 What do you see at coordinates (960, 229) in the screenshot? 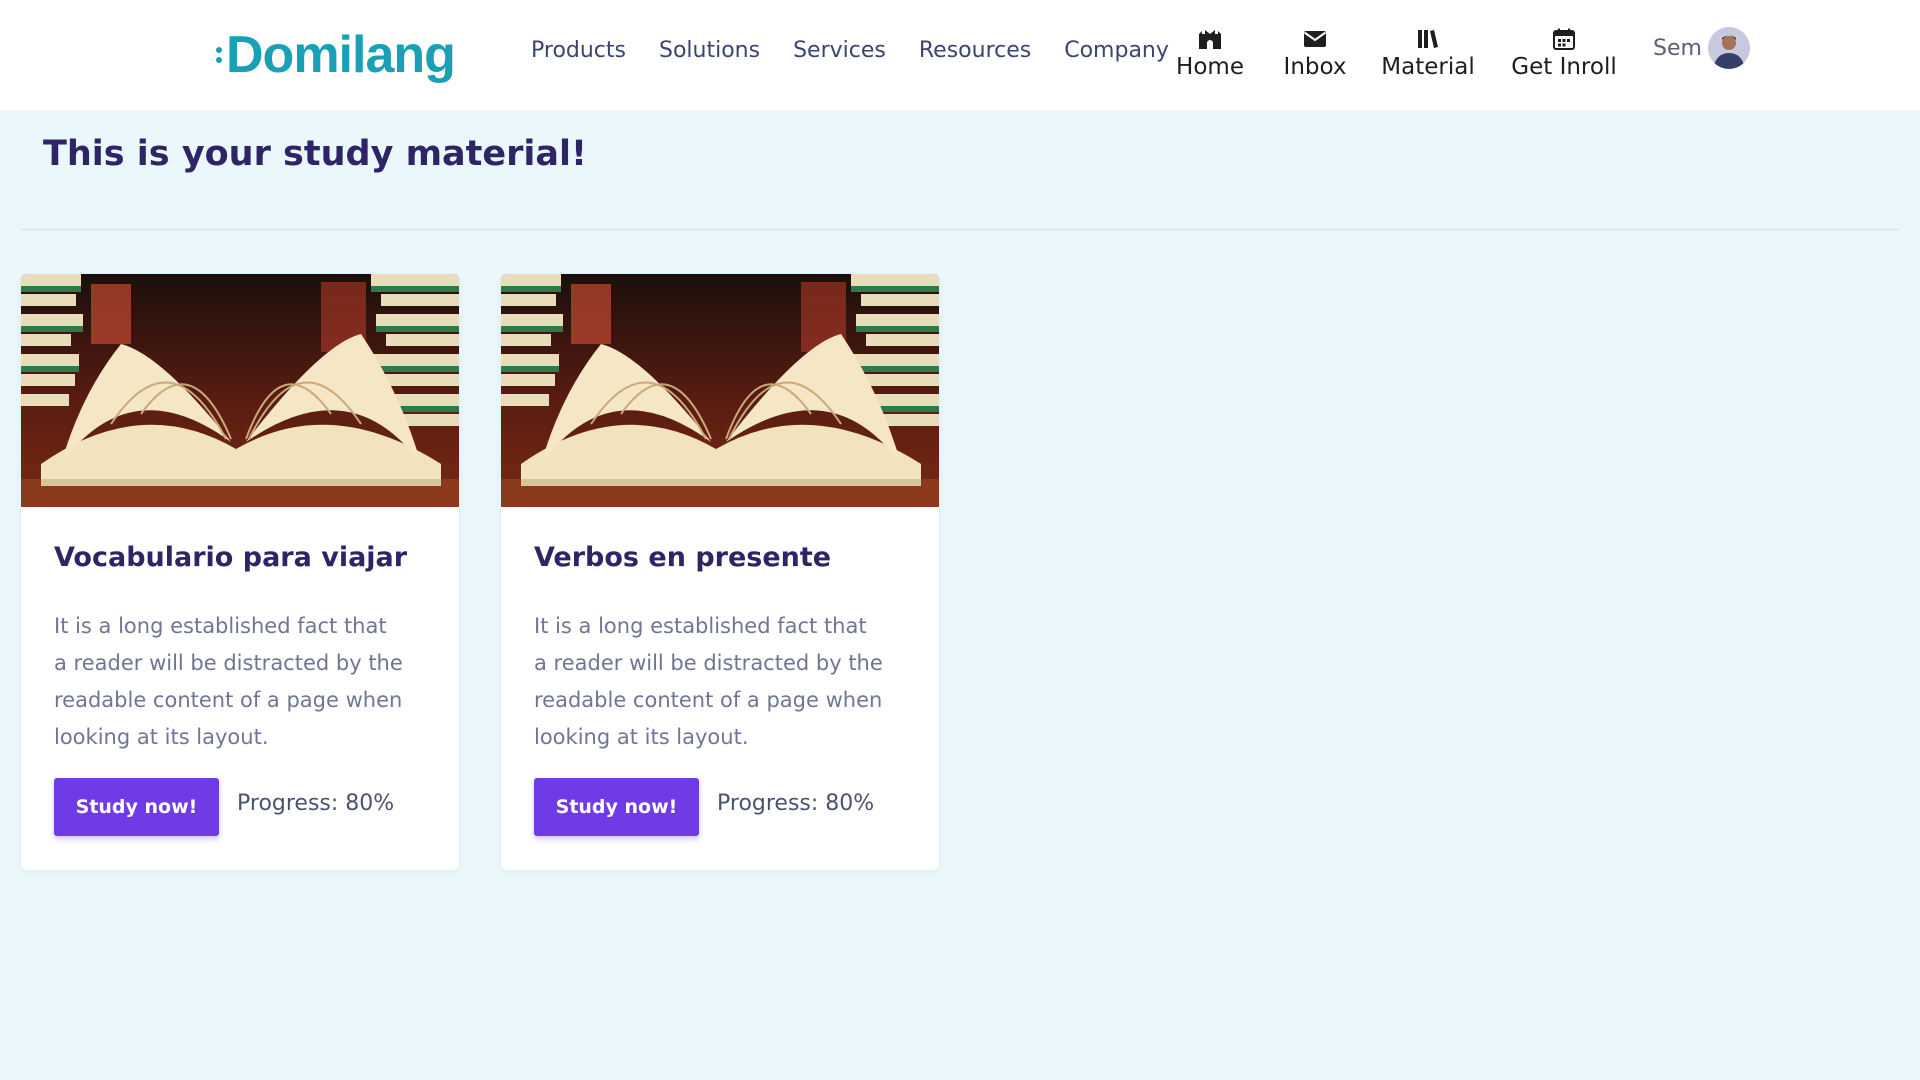
I see `divider` at bounding box center [960, 229].